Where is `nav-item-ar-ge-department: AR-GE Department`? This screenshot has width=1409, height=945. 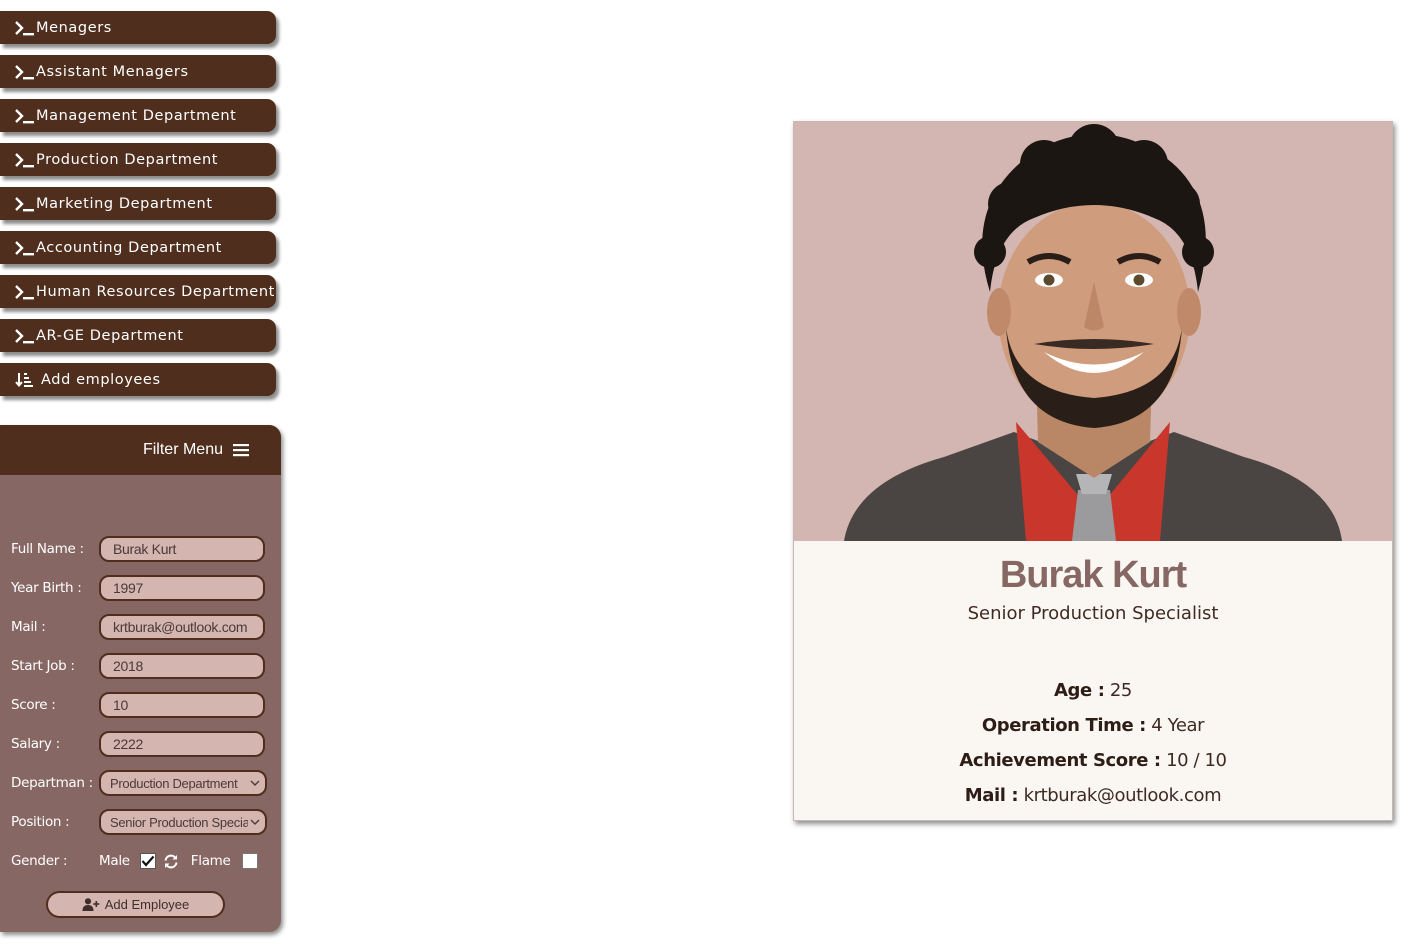 nav-item-ar-ge-department: AR-GE Department is located at coordinates (138, 335).